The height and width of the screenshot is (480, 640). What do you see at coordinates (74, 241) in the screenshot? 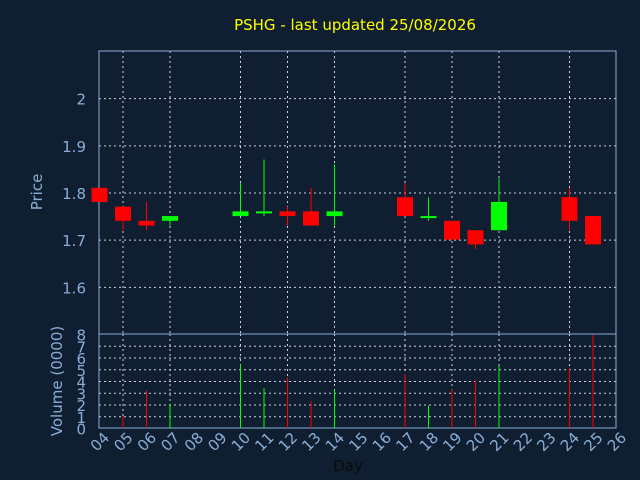
I see `price-tick-label: 1.7` at bounding box center [74, 241].